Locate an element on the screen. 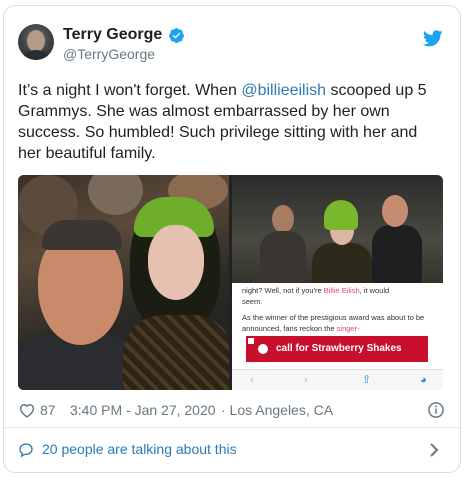  share-icon: ⇧ is located at coordinates (367, 380).